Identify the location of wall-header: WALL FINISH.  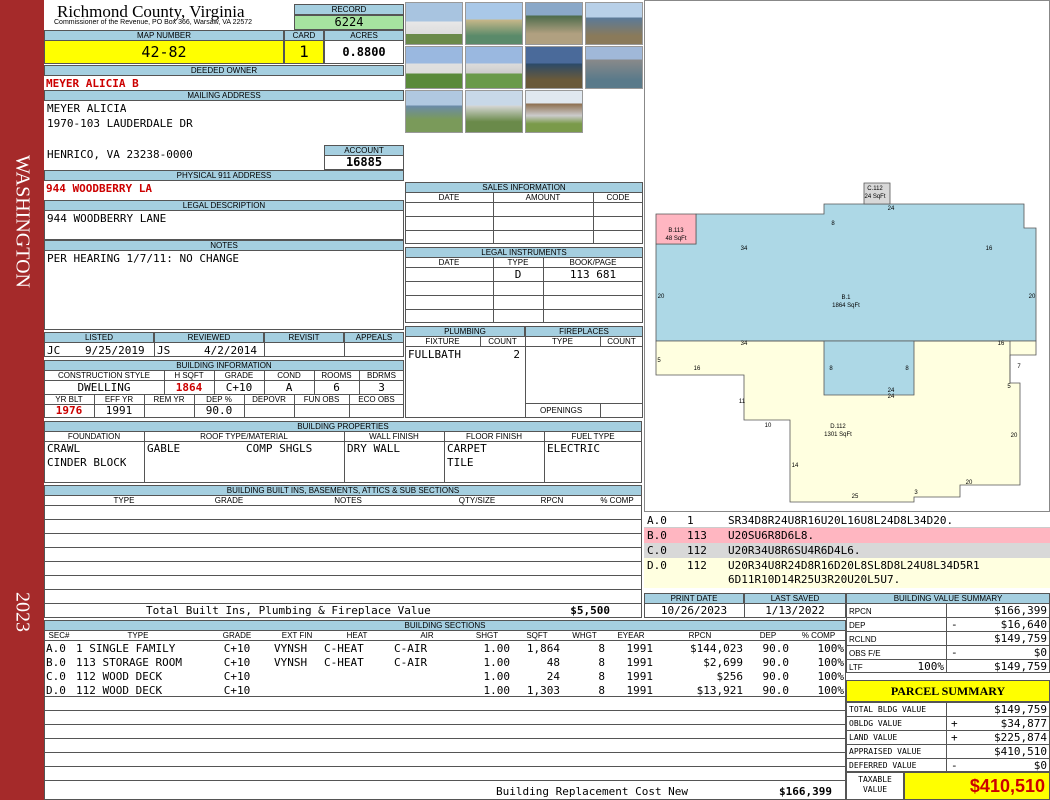
(394, 436).